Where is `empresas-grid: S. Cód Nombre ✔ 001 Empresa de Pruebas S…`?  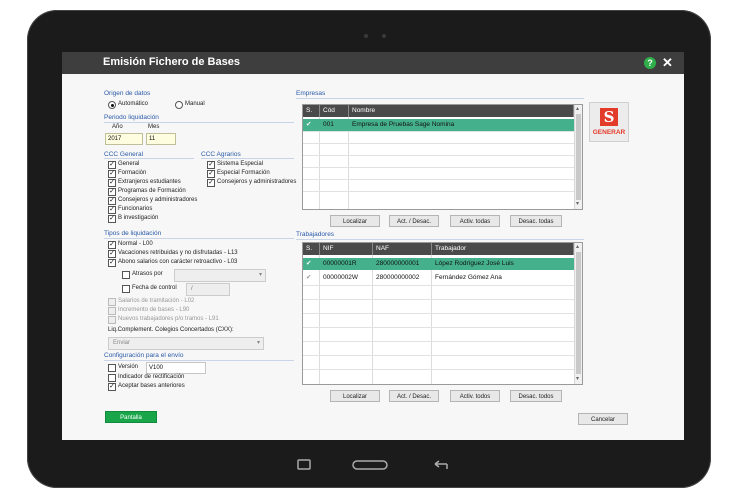 empresas-grid: S. Cód Nombre ✔ 001 Empresa de Pruebas S… is located at coordinates (442, 157).